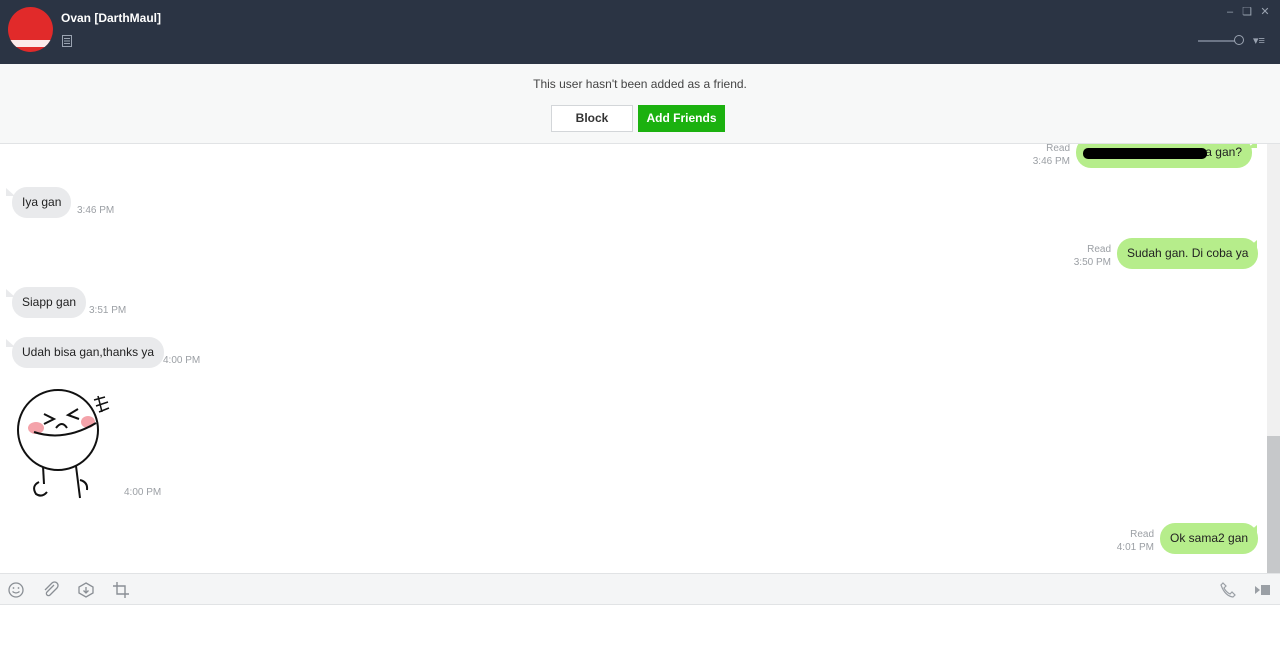  Describe the element at coordinates (65, 445) in the screenshot. I see `laughing-moon-sticker` at that location.